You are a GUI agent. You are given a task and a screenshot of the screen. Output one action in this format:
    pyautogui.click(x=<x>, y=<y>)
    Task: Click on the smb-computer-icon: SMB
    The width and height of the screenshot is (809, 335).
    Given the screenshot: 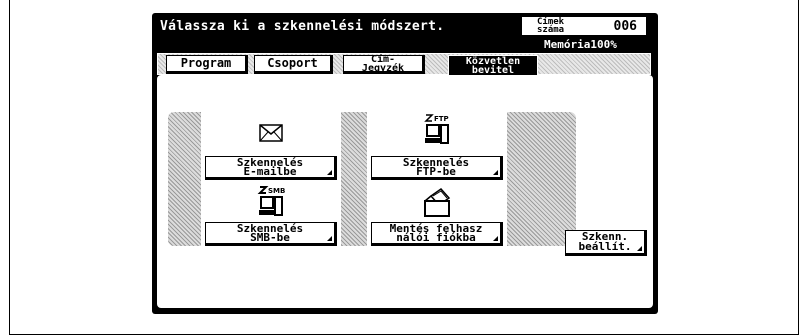 What is the action you would take?
    pyautogui.click(x=272, y=202)
    